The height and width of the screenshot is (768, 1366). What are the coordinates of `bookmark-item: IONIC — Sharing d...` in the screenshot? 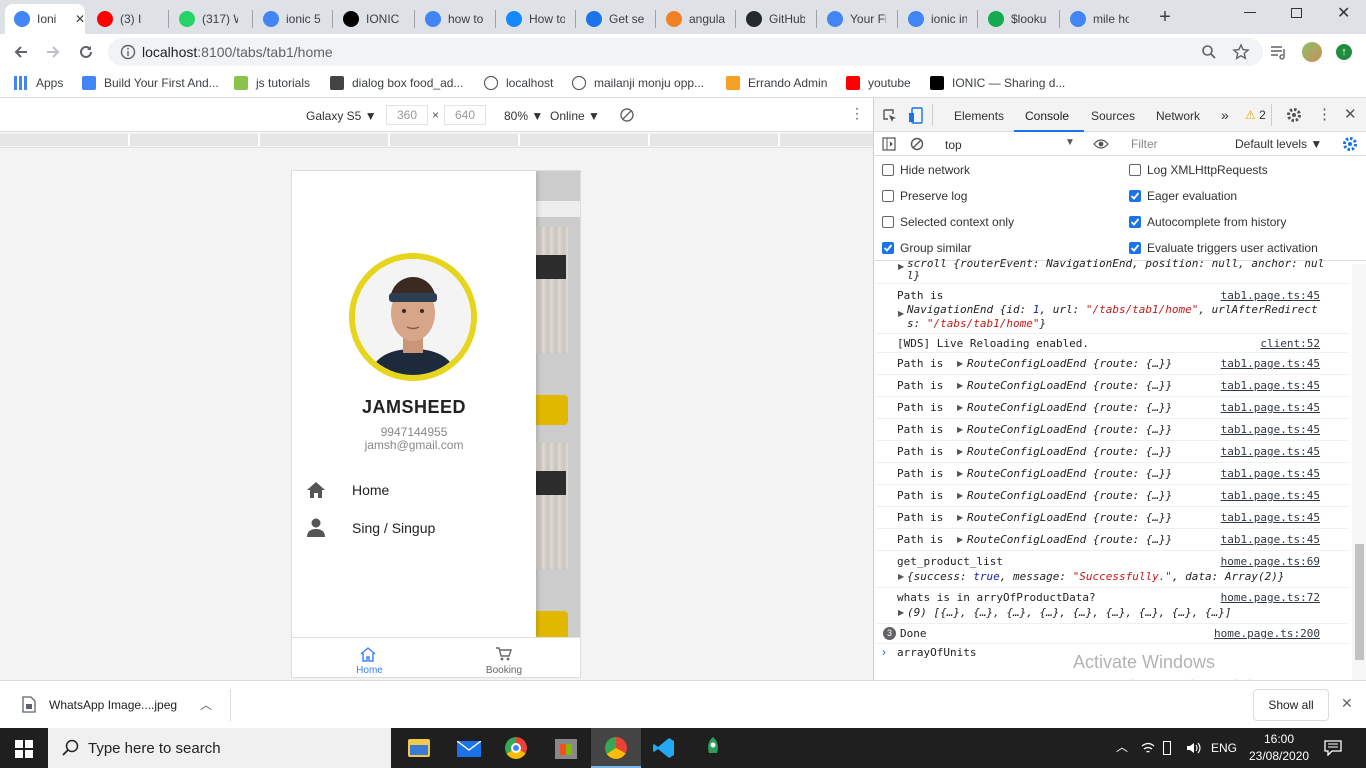 It's located at (997, 83).